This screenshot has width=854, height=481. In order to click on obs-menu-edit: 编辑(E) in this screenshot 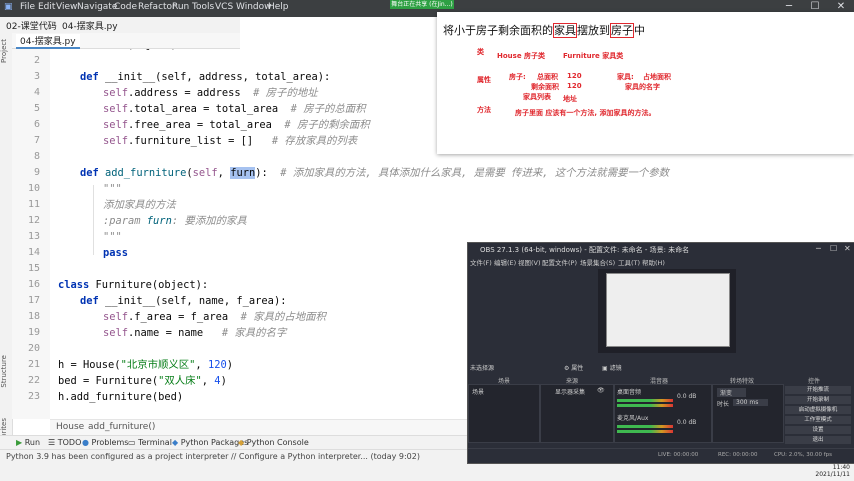, I will do `click(505, 262)`.